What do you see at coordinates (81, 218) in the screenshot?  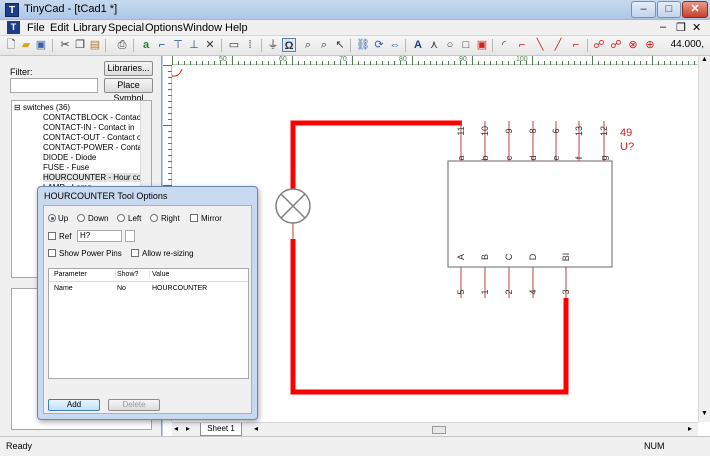 I see `radio-down` at bounding box center [81, 218].